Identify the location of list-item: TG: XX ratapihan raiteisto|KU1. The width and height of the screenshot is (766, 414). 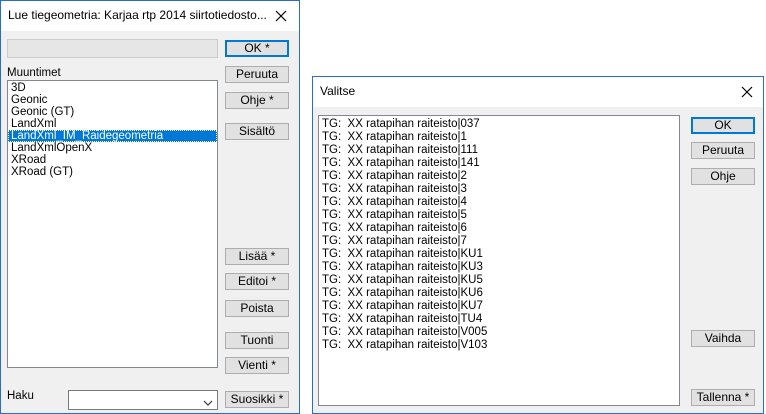
(499, 254).